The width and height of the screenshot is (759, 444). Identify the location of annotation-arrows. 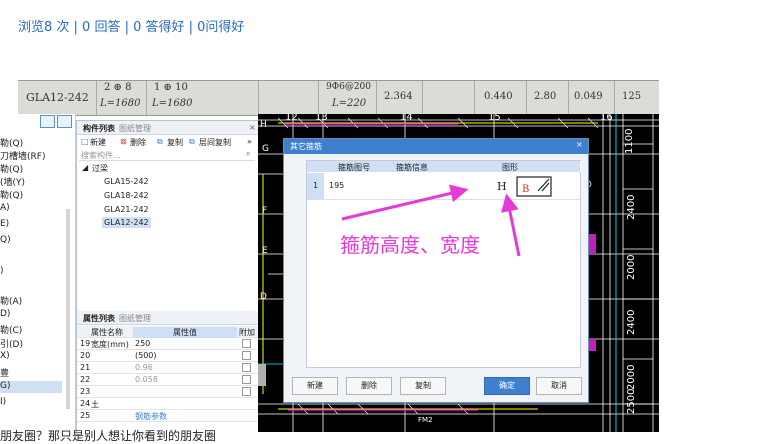
(431, 220).